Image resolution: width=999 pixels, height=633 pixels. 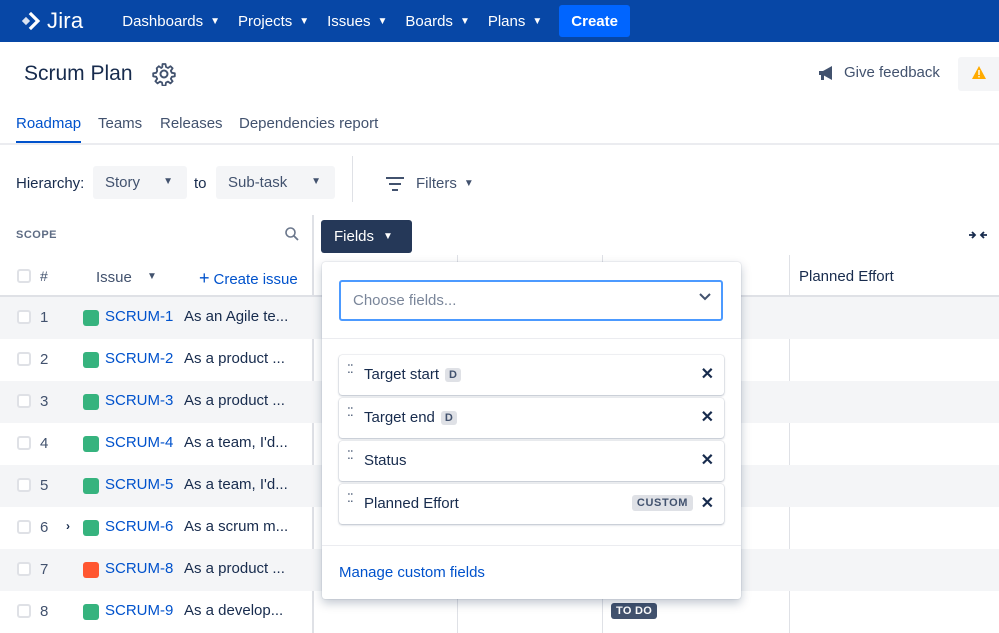 What do you see at coordinates (44, 317) in the screenshot?
I see `row-number: 1` at bounding box center [44, 317].